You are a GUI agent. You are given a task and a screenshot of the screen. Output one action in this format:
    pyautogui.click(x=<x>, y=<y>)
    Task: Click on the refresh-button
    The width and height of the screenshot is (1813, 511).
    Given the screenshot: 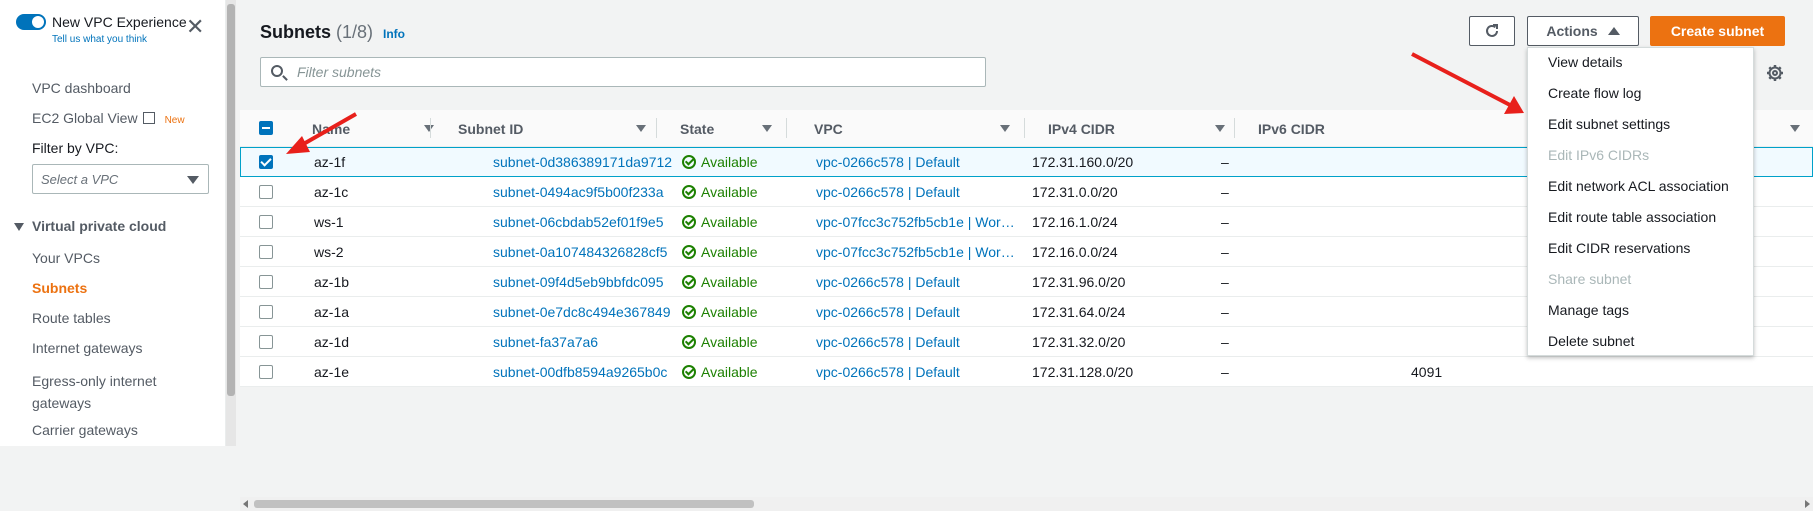 What is the action you would take?
    pyautogui.click(x=1492, y=31)
    